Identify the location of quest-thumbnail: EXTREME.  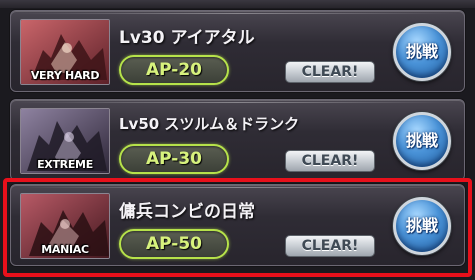
(65, 141).